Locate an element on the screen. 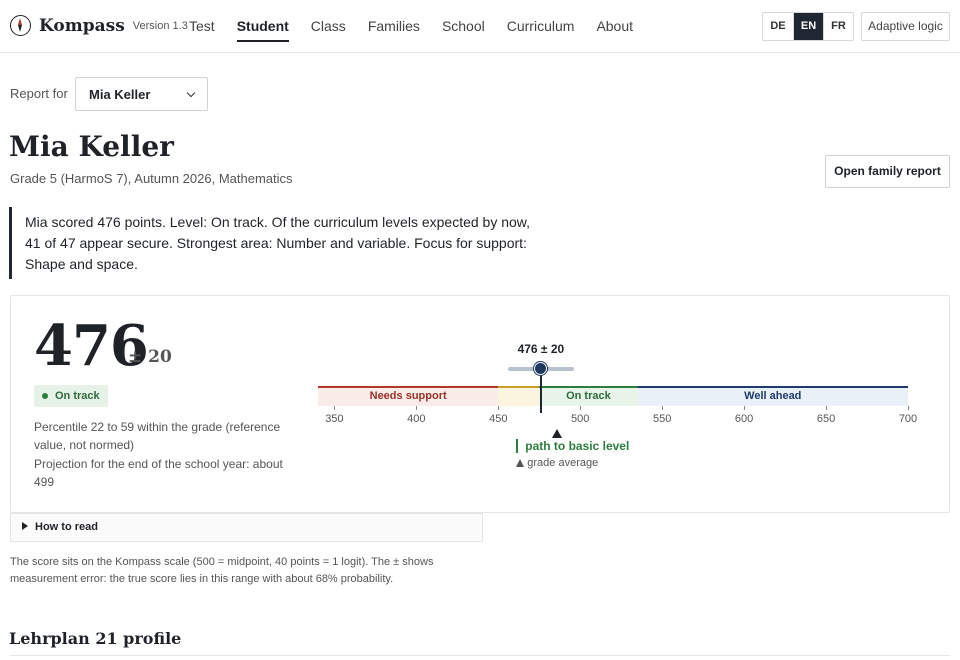  score-marker-dot is located at coordinates (541, 368).